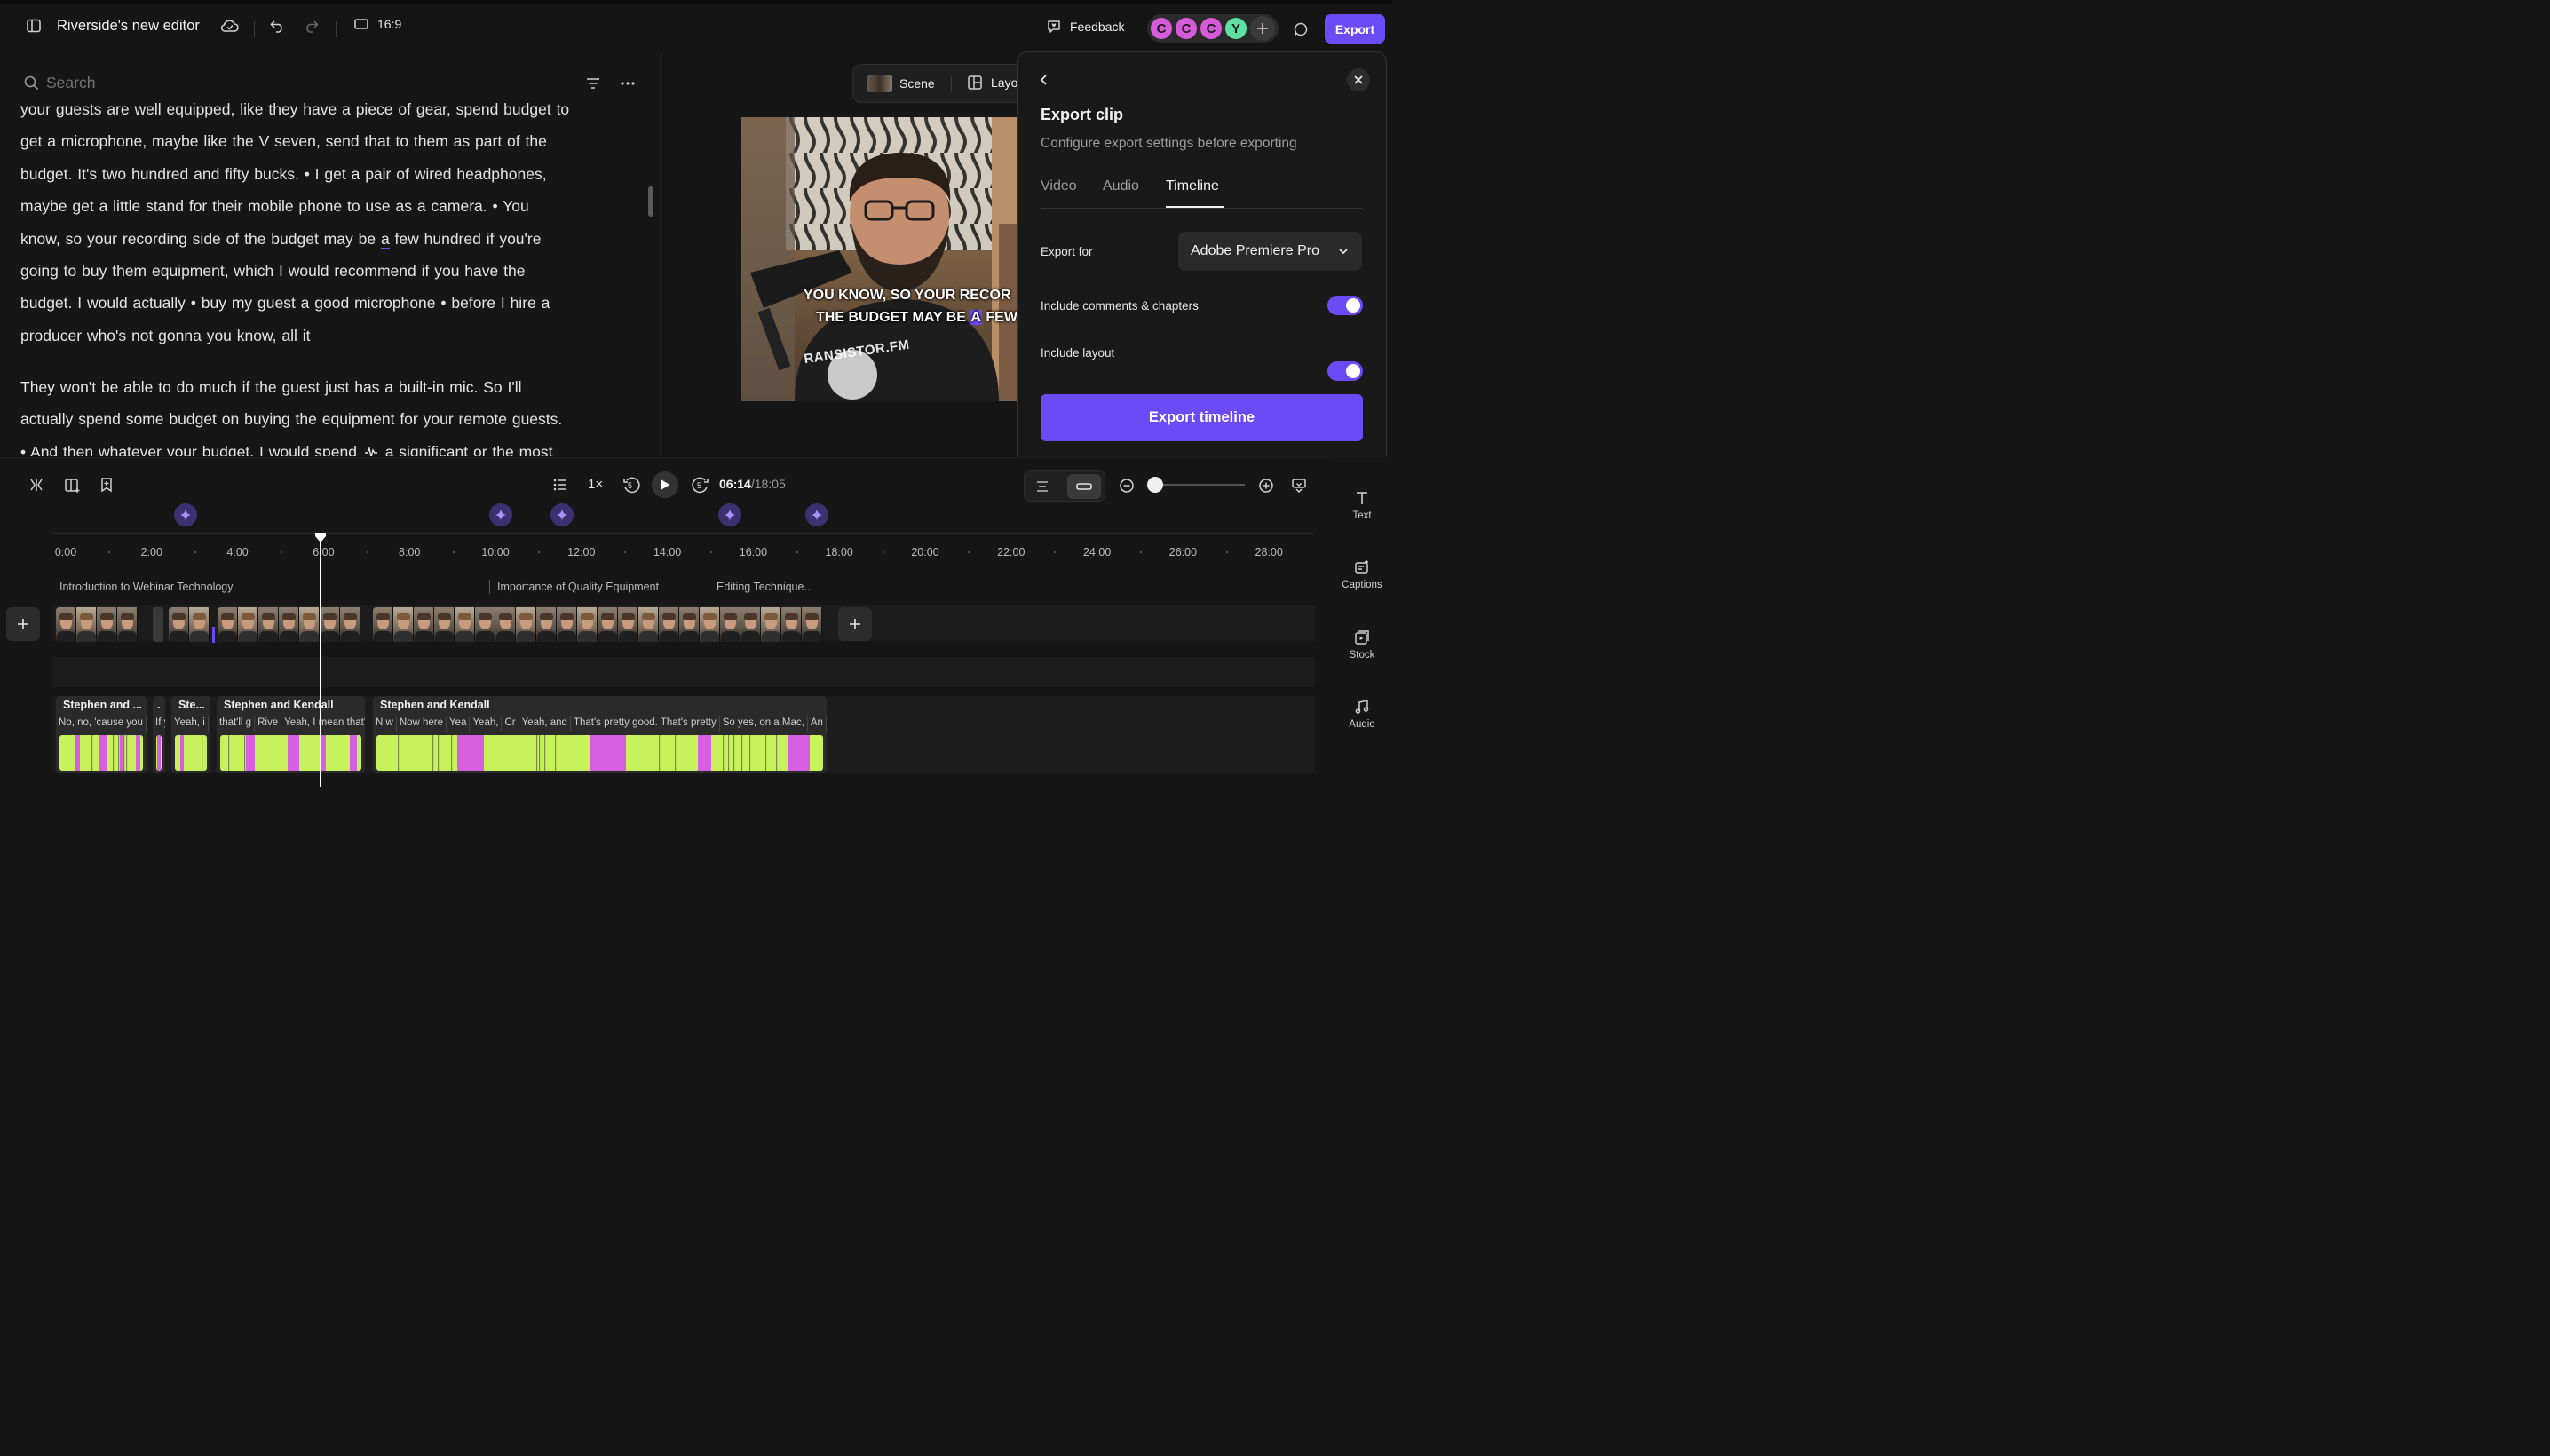 Image resolution: width=2550 pixels, height=1456 pixels. What do you see at coordinates (593, 83) in the screenshot?
I see `filter-icon` at bounding box center [593, 83].